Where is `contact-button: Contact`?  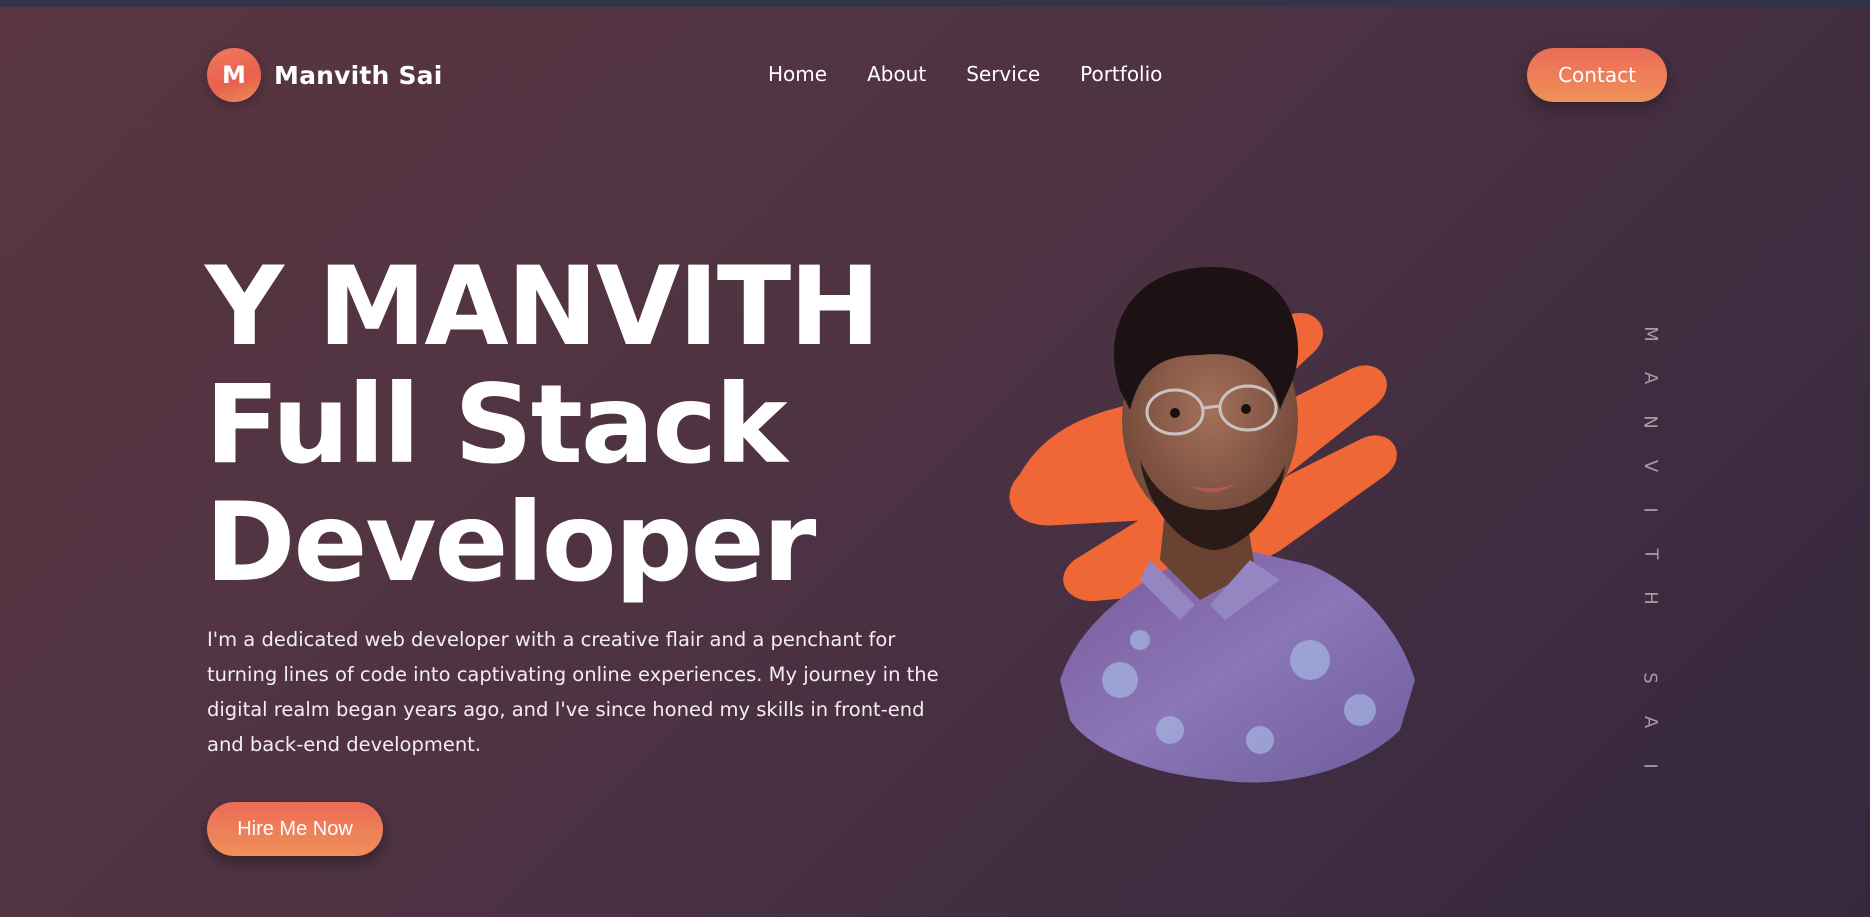 contact-button: Contact is located at coordinates (1597, 75).